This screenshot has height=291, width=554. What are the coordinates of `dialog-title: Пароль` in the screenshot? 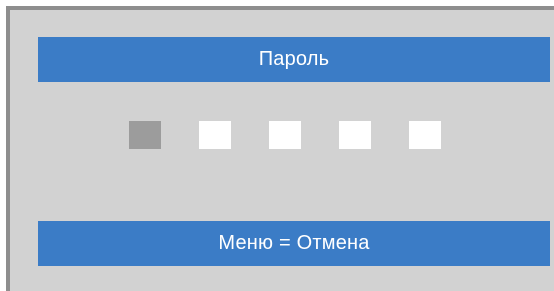 It's located at (294, 59).